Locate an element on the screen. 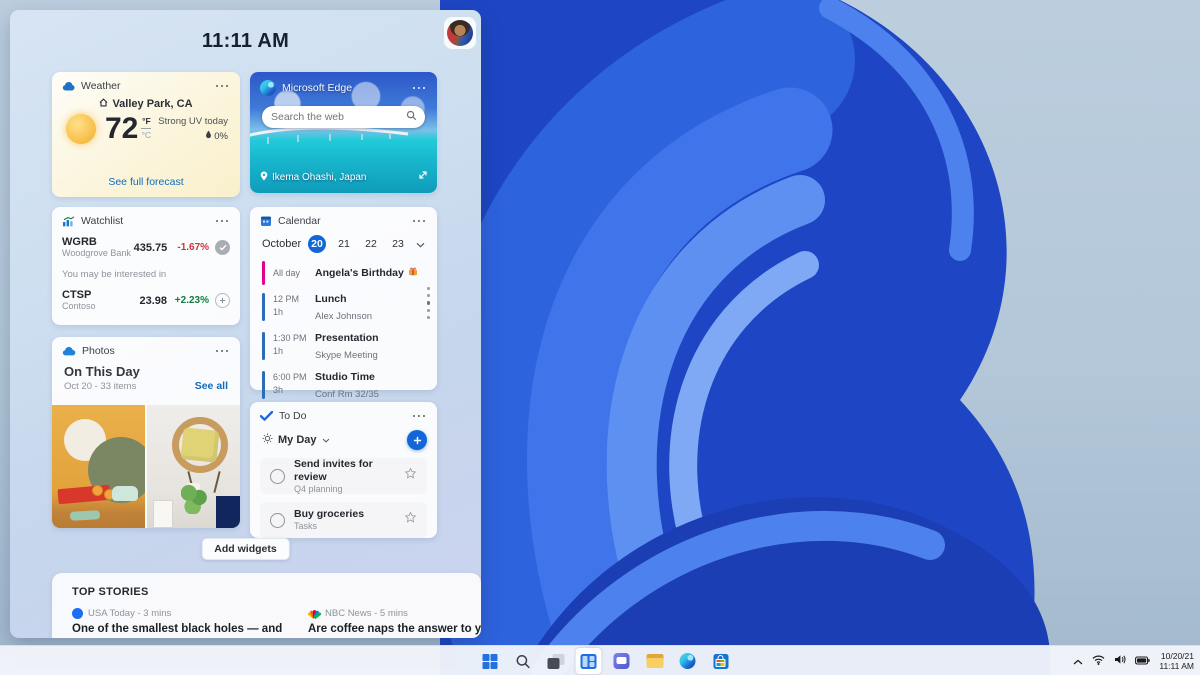 The image size is (1200, 675). chat-button is located at coordinates (622, 661).